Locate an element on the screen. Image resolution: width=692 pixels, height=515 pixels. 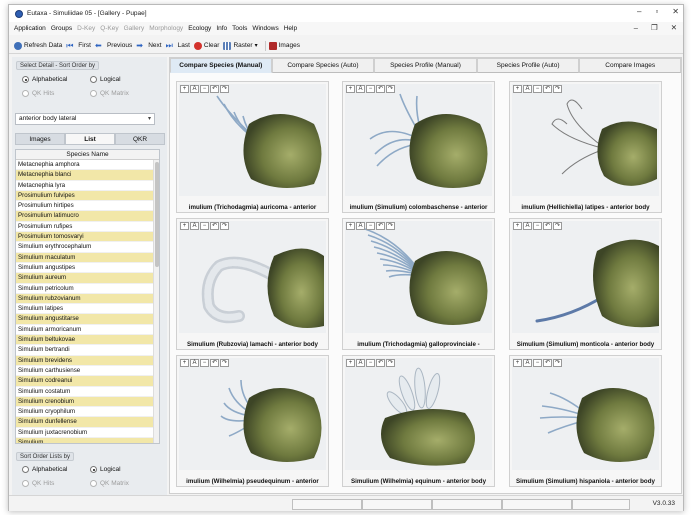
tab-profile-manual: Species Profile (Manual) is located at coordinates (425, 65).